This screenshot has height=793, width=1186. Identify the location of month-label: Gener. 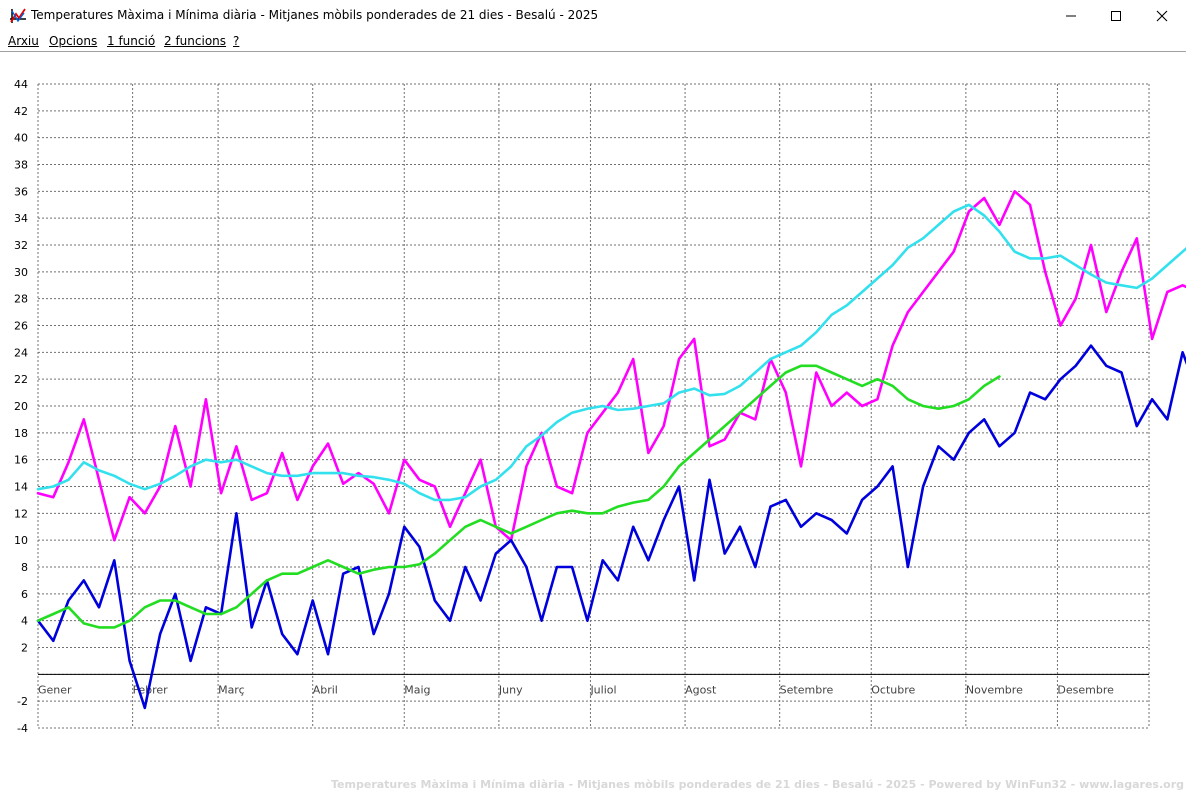
(55, 689).